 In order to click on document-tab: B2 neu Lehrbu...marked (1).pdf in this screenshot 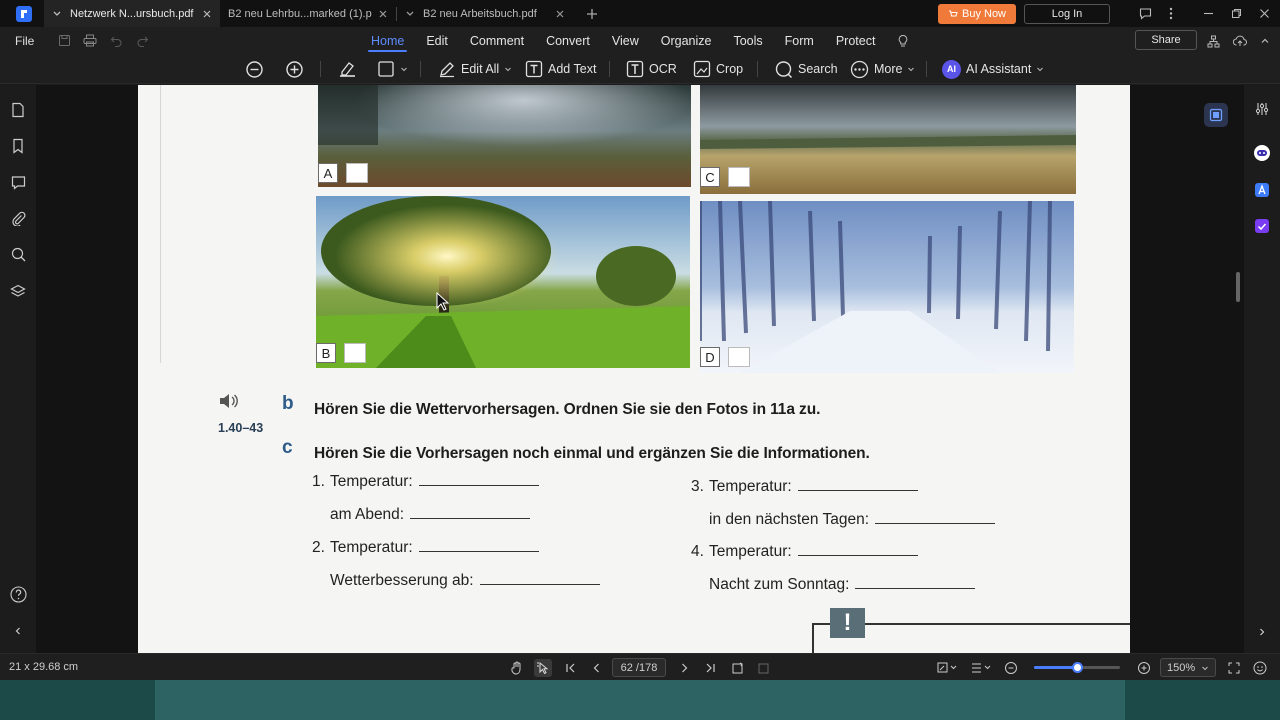, I will do `click(308, 13)`.